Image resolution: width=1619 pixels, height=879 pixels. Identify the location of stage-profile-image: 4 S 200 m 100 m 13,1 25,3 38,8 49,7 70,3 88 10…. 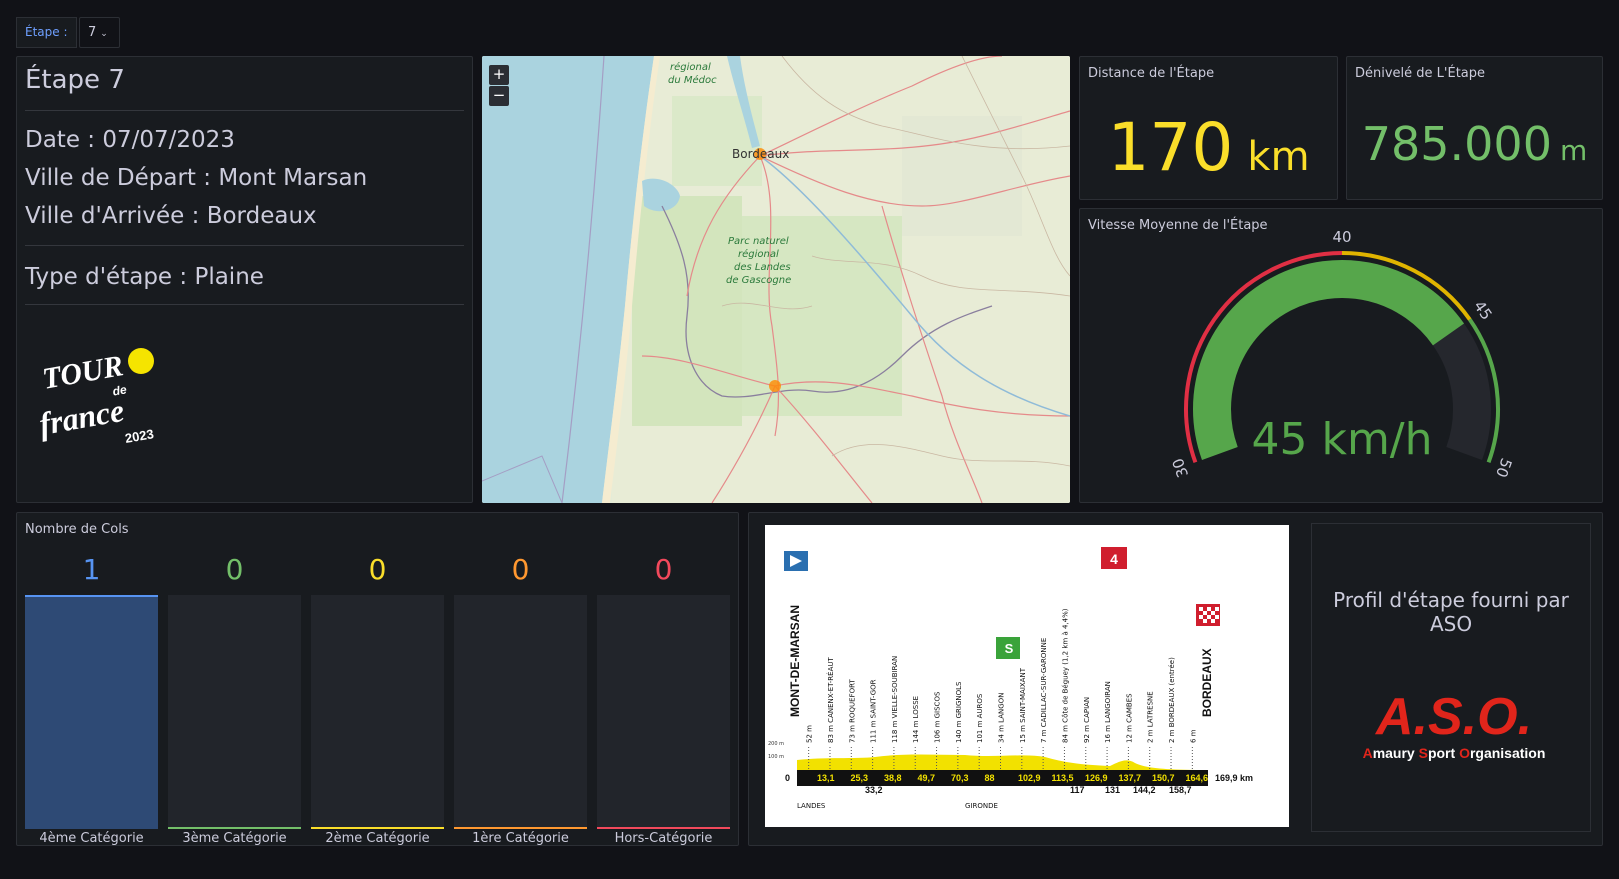
(1027, 676).